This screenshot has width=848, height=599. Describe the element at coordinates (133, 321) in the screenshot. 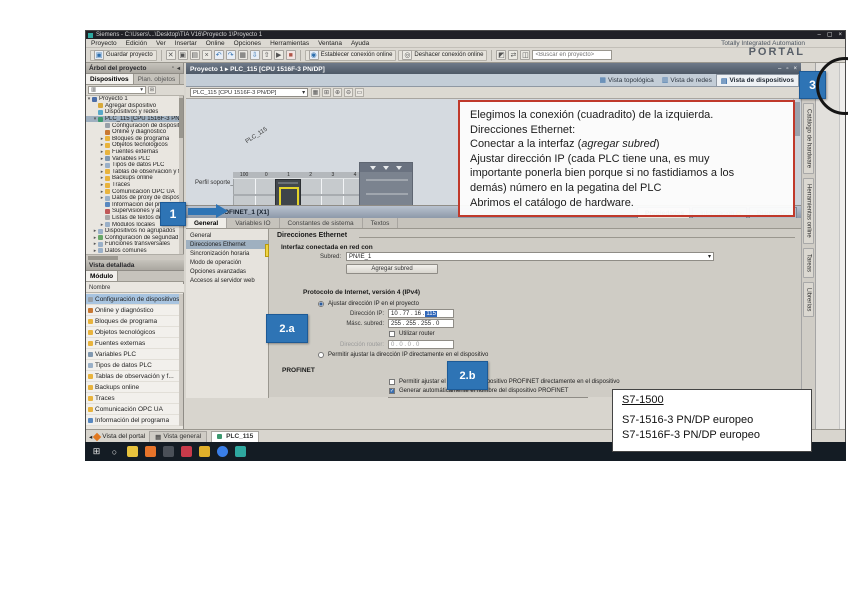

I see `list-item: Bloques de programa` at that location.